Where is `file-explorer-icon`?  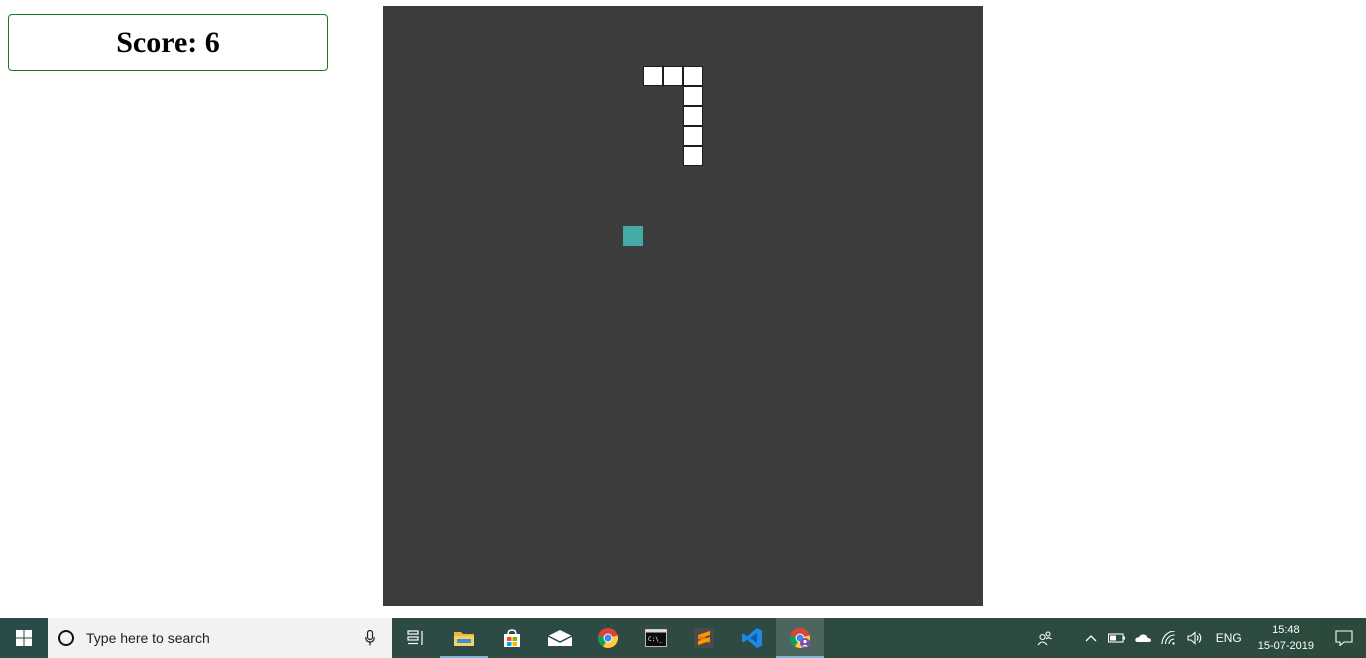
file-explorer-icon is located at coordinates (464, 638).